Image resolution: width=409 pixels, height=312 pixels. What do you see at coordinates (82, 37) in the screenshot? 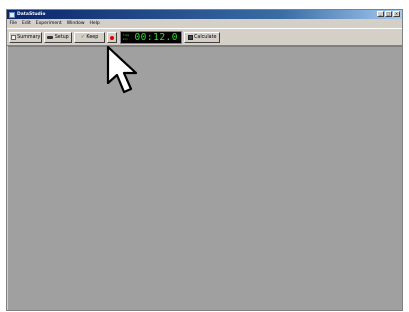
I see `checkmark-icon: ✓` at bounding box center [82, 37].